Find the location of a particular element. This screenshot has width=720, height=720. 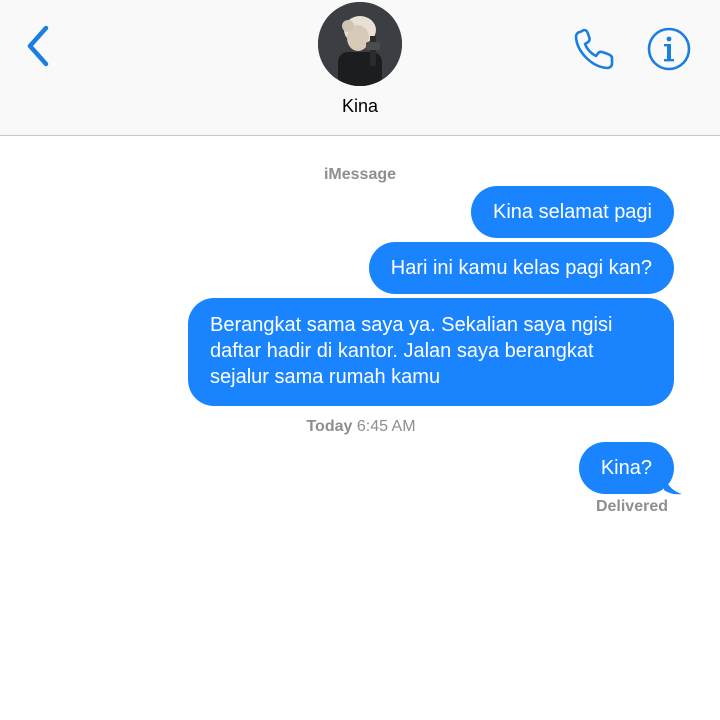

contact-photo is located at coordinates (360, 44).